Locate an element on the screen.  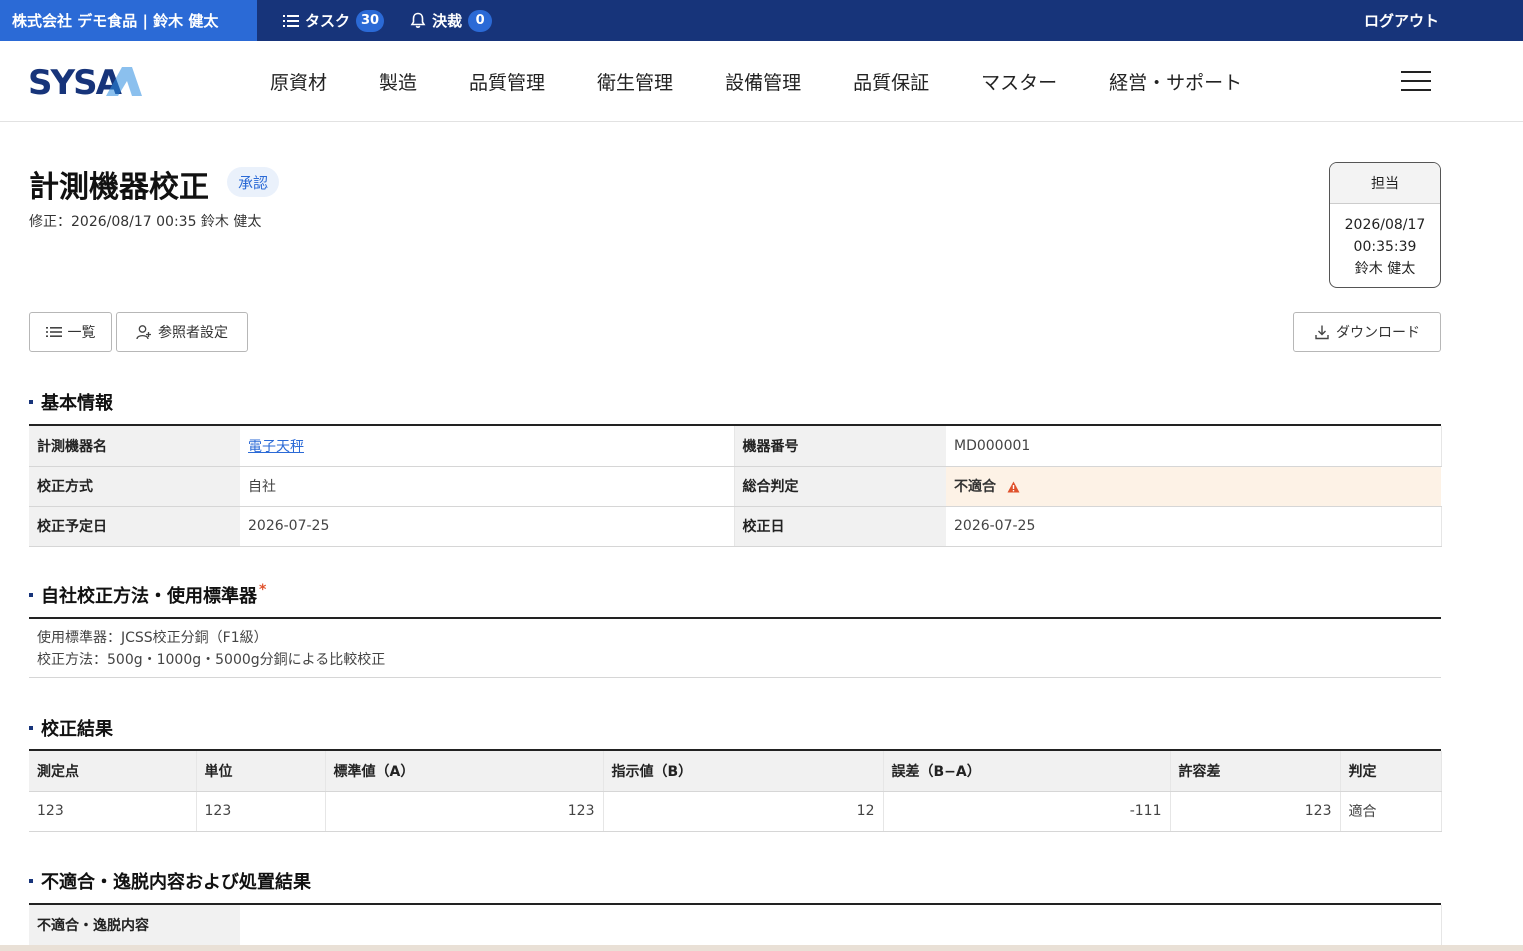
list-button-label: 一覧 is located at coordinates (81, 333).